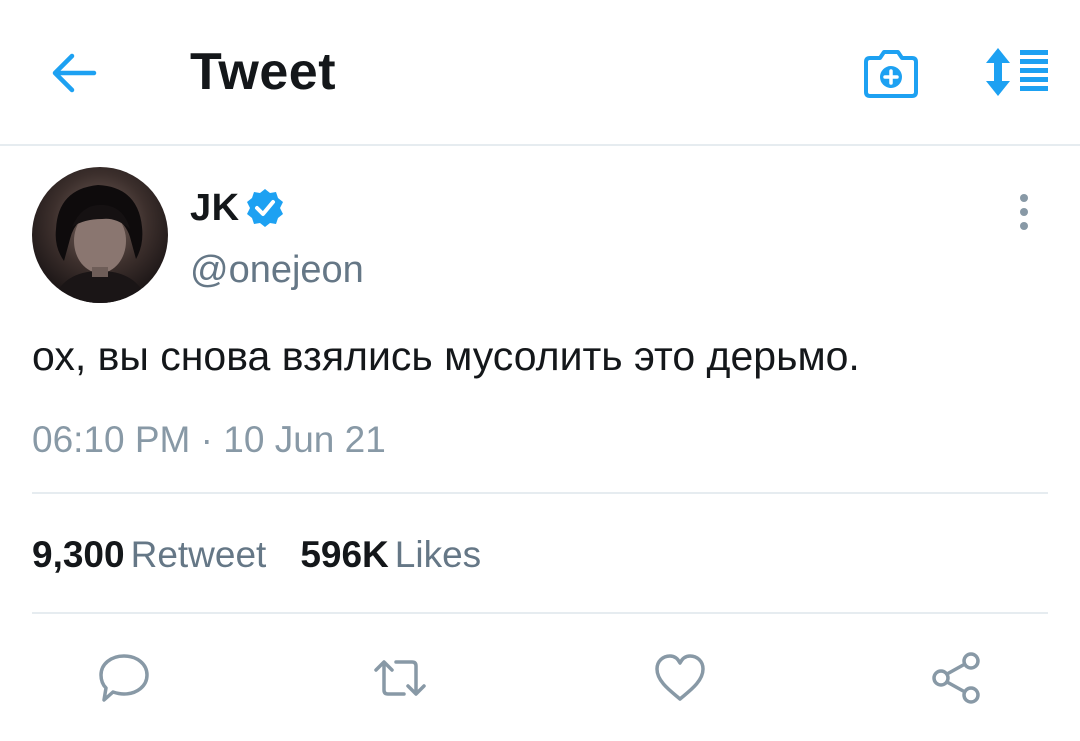 The image size is (1080, 741). I want to click on avatar-photo, so click(100, 244).